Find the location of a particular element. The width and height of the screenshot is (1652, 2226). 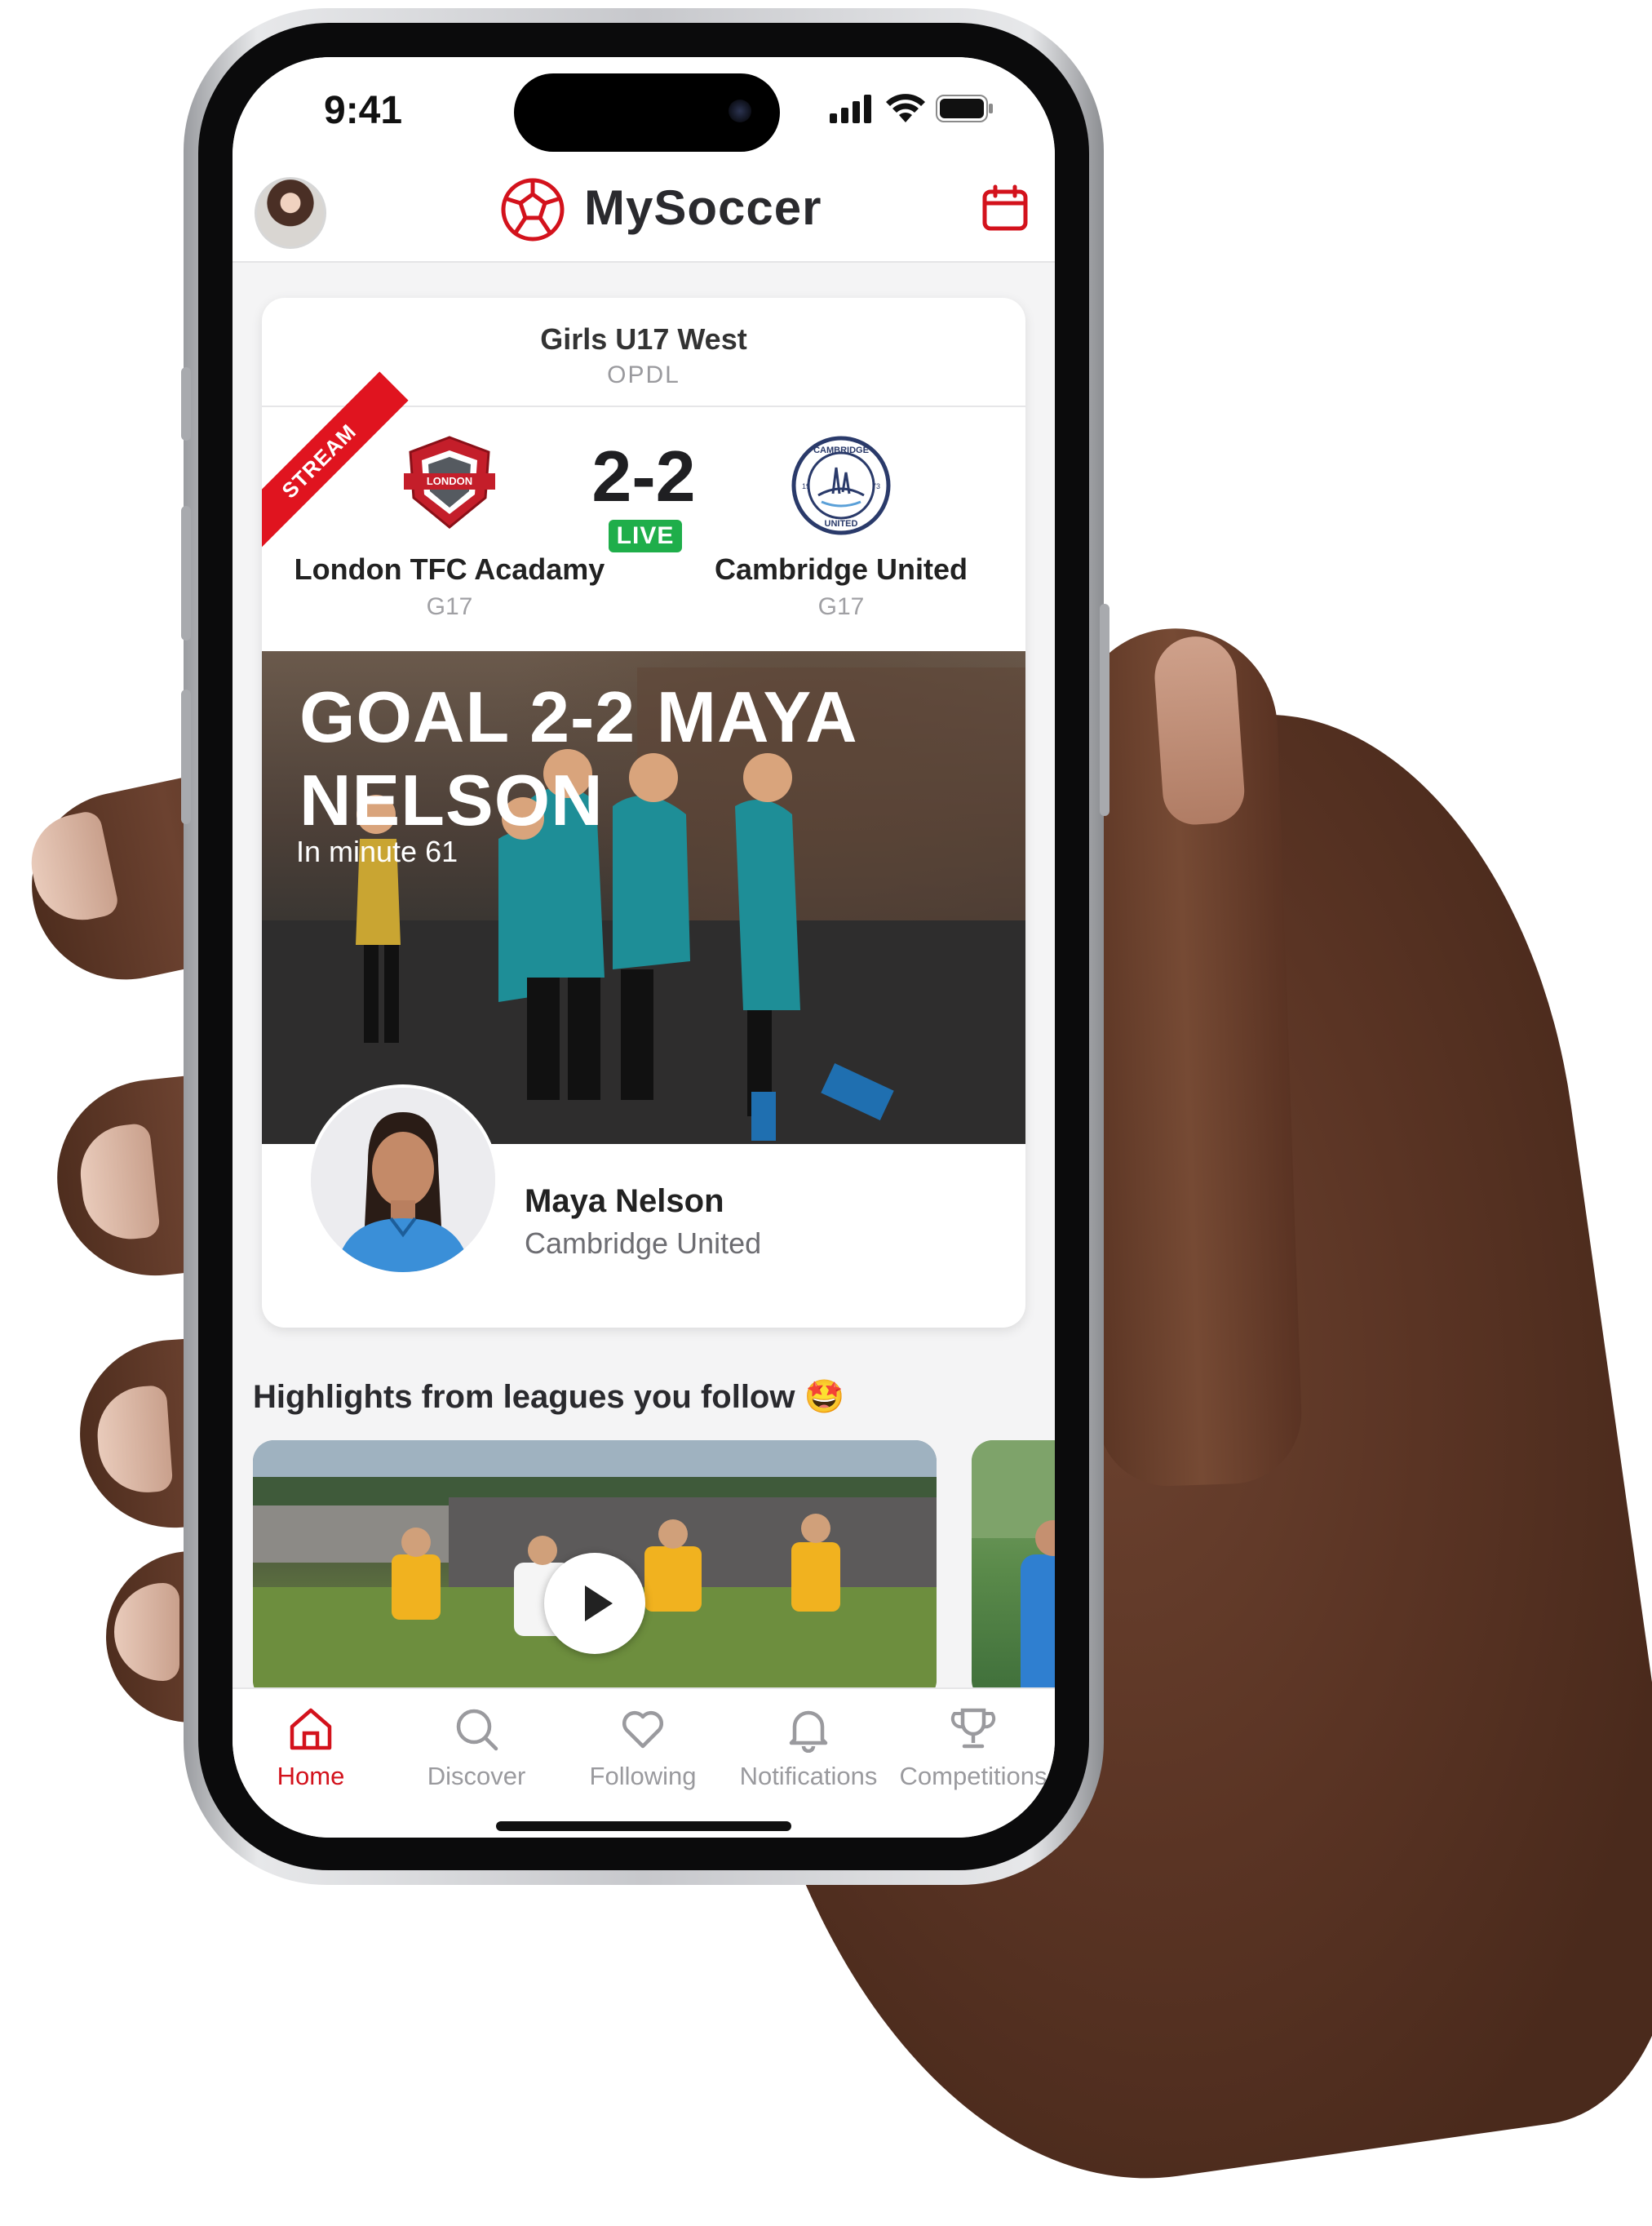

goal-title: GOAL 2-2 MAYA NELSON is located at coordinates (577, 758).